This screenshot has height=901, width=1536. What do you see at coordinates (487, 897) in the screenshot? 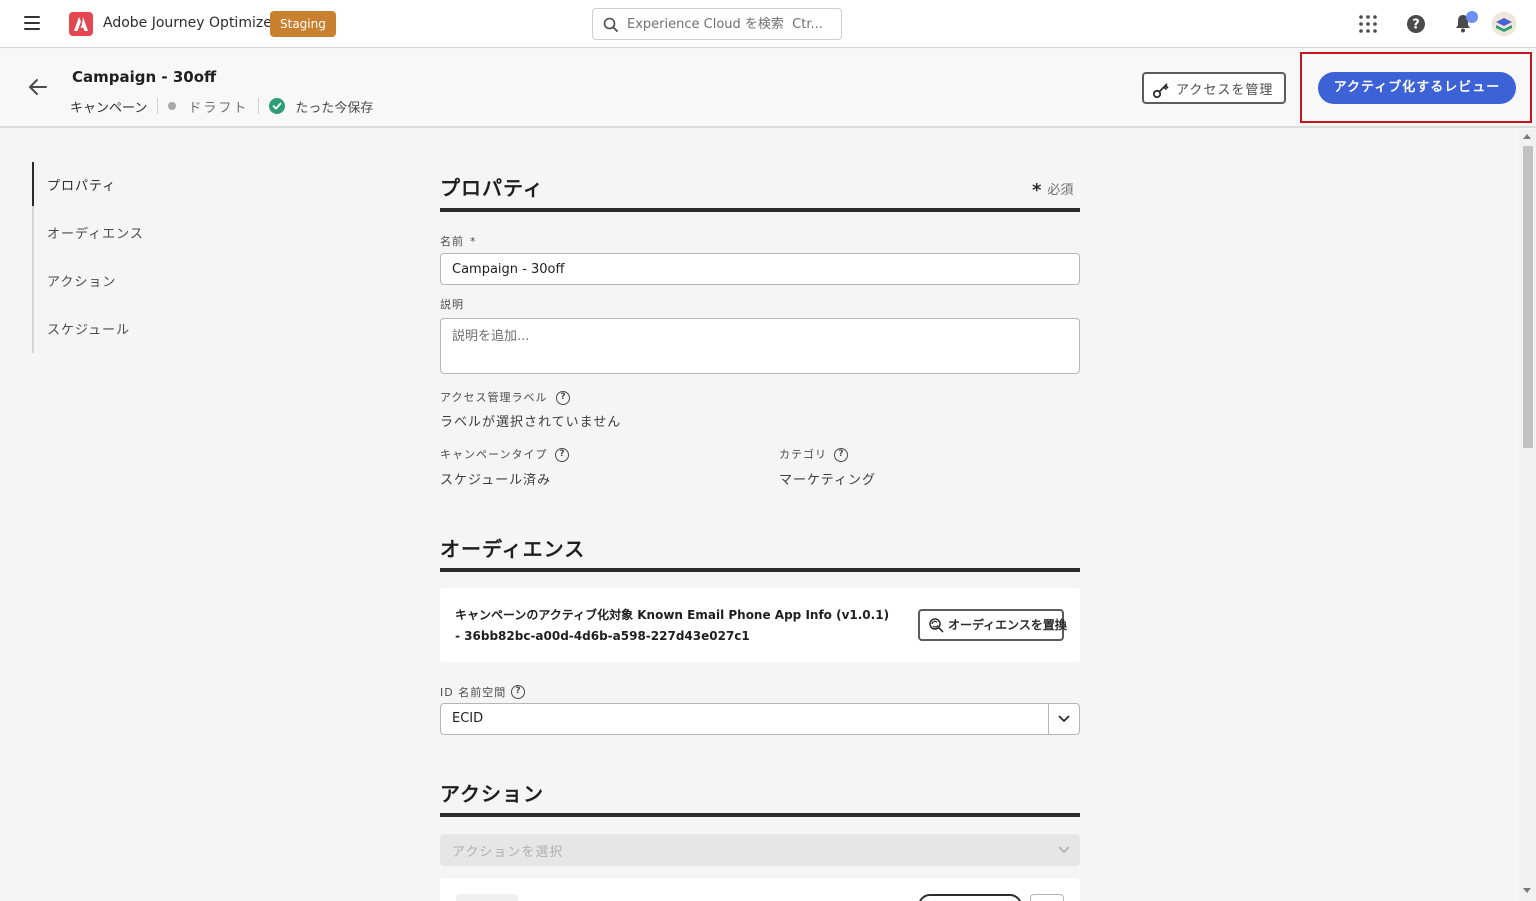
I see `action-card-tag` at bounding box center [487, 897].